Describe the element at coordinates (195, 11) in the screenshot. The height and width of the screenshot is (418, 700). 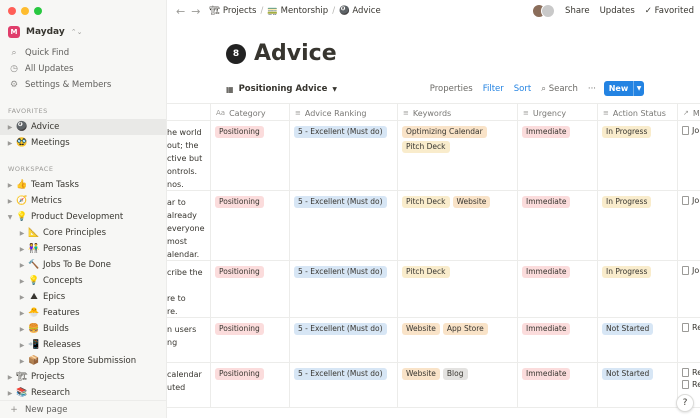
I see `forward-arrow-icon: →` at that location.